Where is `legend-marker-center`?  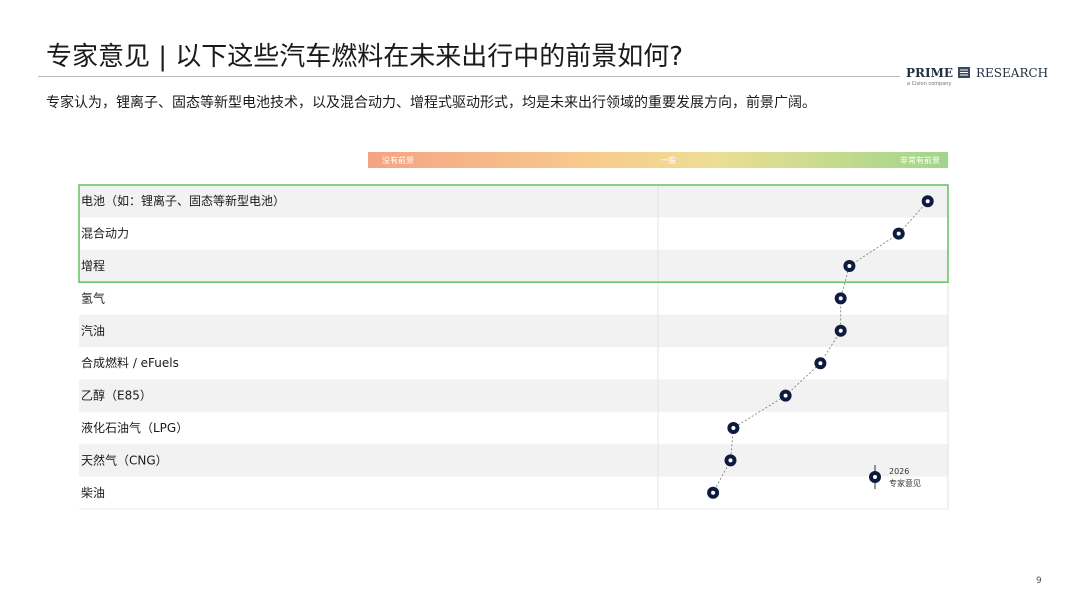
legend-marker-center is located at coordinates (875, 477).